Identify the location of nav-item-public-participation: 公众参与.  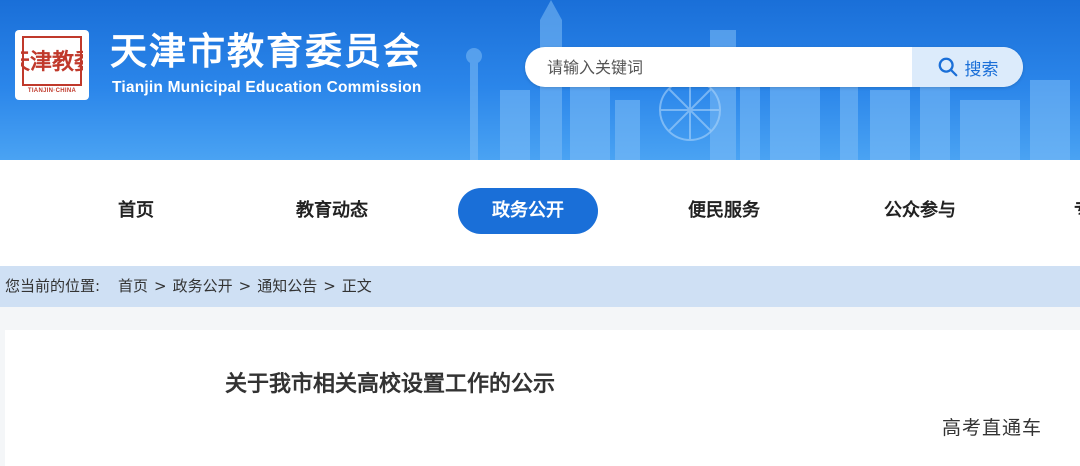
(920, 211).